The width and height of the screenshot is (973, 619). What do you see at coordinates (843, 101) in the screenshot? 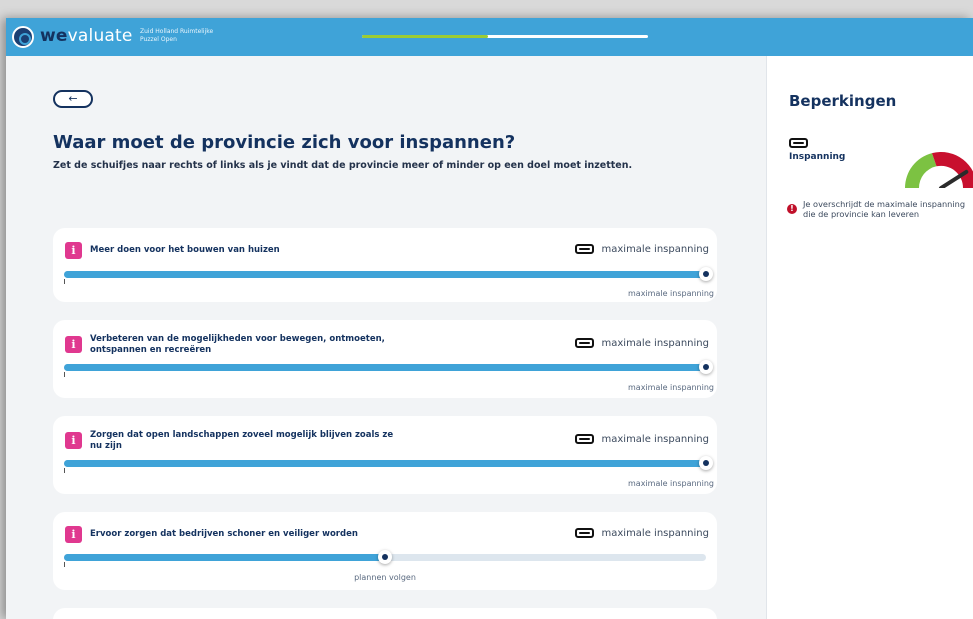
I see `constraints-title: Beperkingen` at bounding box center [843, 101].